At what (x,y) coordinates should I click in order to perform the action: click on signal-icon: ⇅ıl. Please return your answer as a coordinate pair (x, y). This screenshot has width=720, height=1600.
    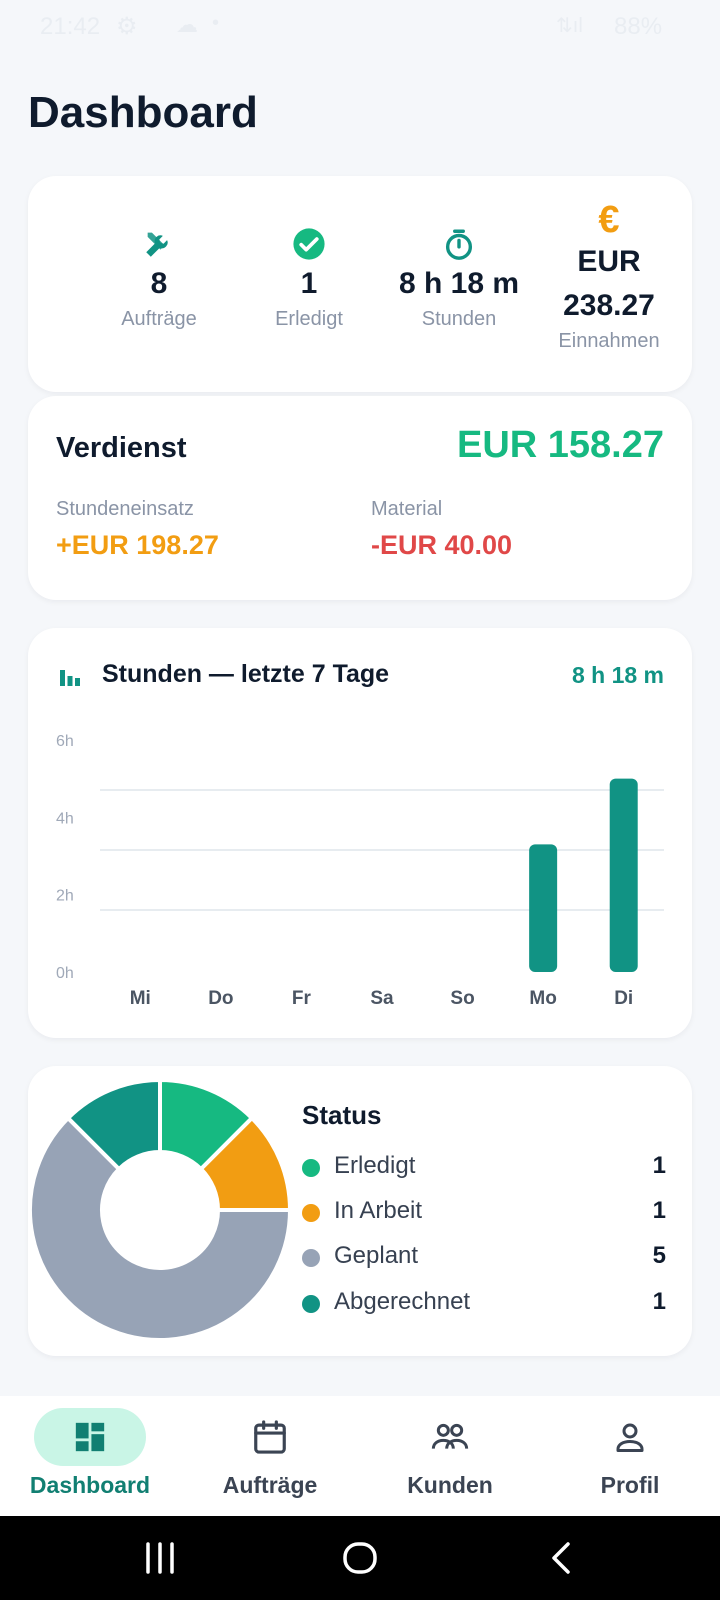
    Looking at the image, I should click on (569, 26).